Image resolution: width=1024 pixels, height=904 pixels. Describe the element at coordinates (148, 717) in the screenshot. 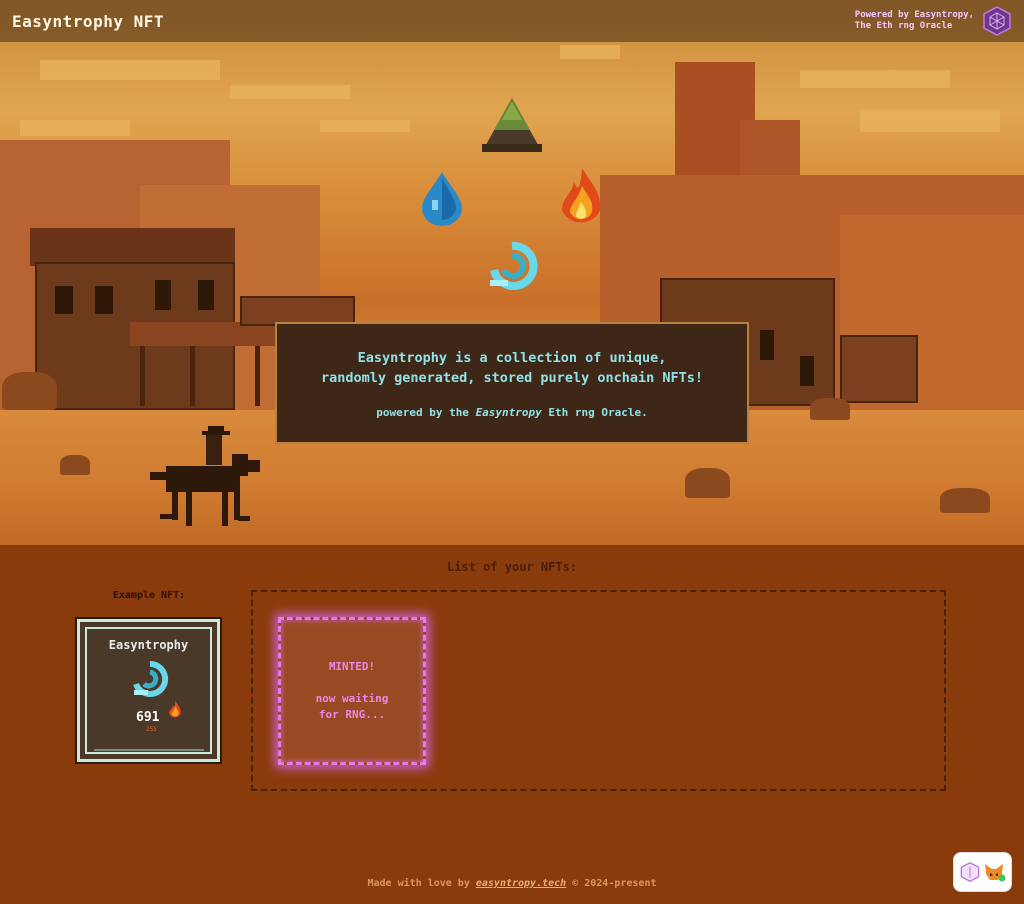

I see `example-nft-number: 691` at that location.